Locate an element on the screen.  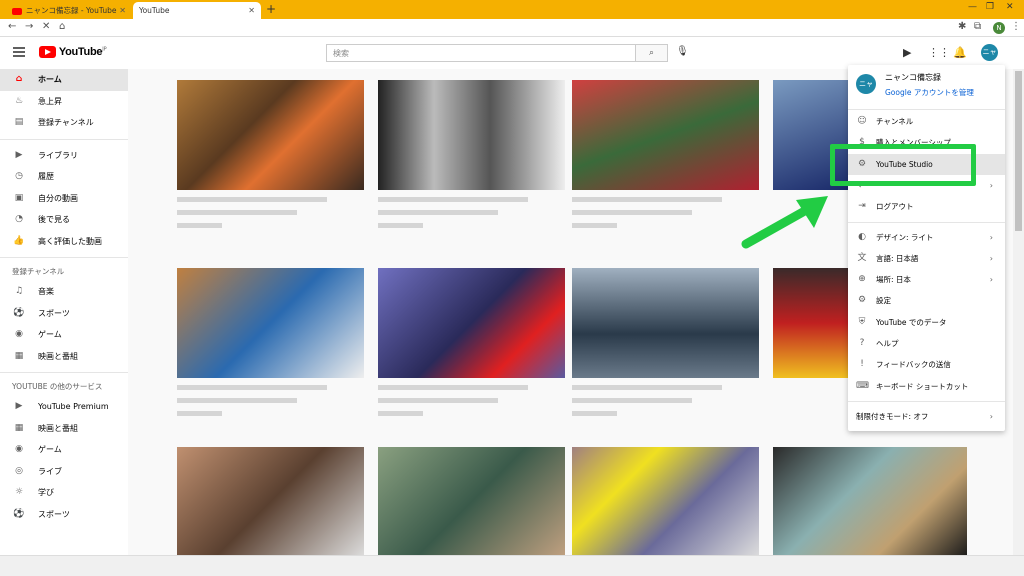
browser-tab: ニャンコ備忘録 - YouTube ✕ is located at coordinates (69, 10).